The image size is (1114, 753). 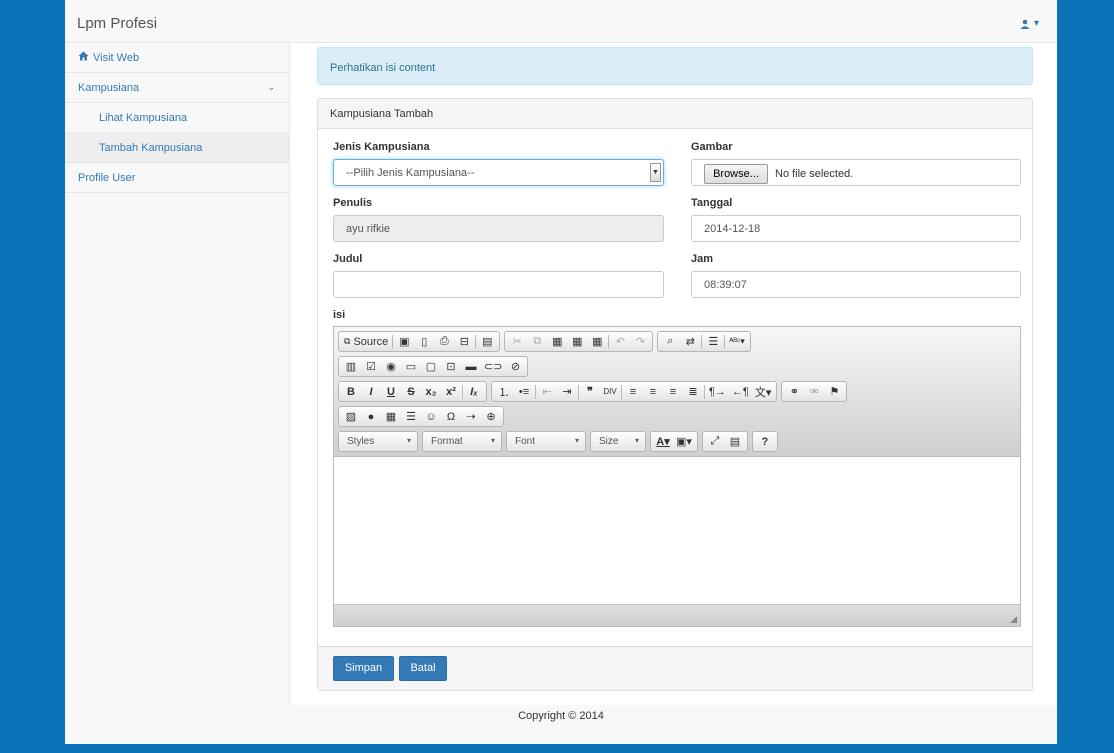 I want to click on sidebar-item-label: Kampusiana, so click(x=109, y=87).